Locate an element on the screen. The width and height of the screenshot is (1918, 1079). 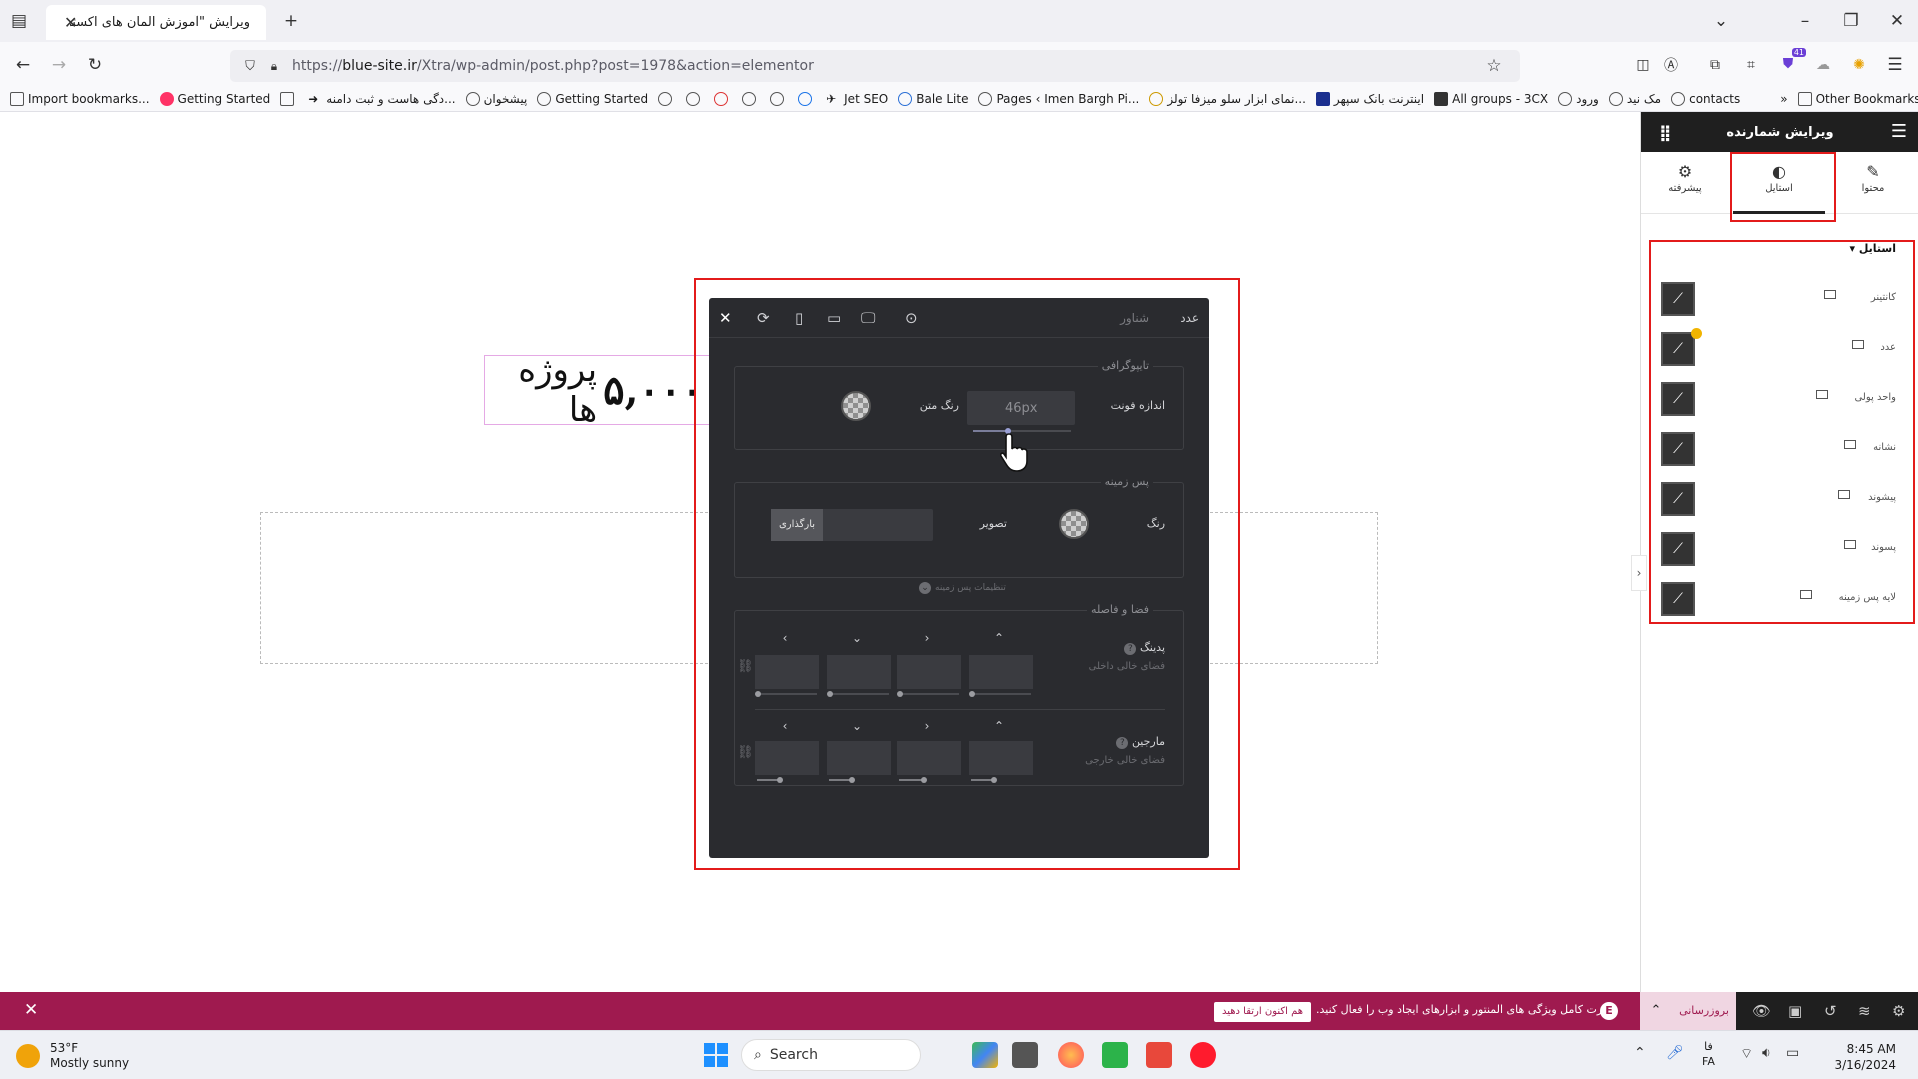
widgets-grid-icon: ⣿ is located at coordinates (1665, 132).